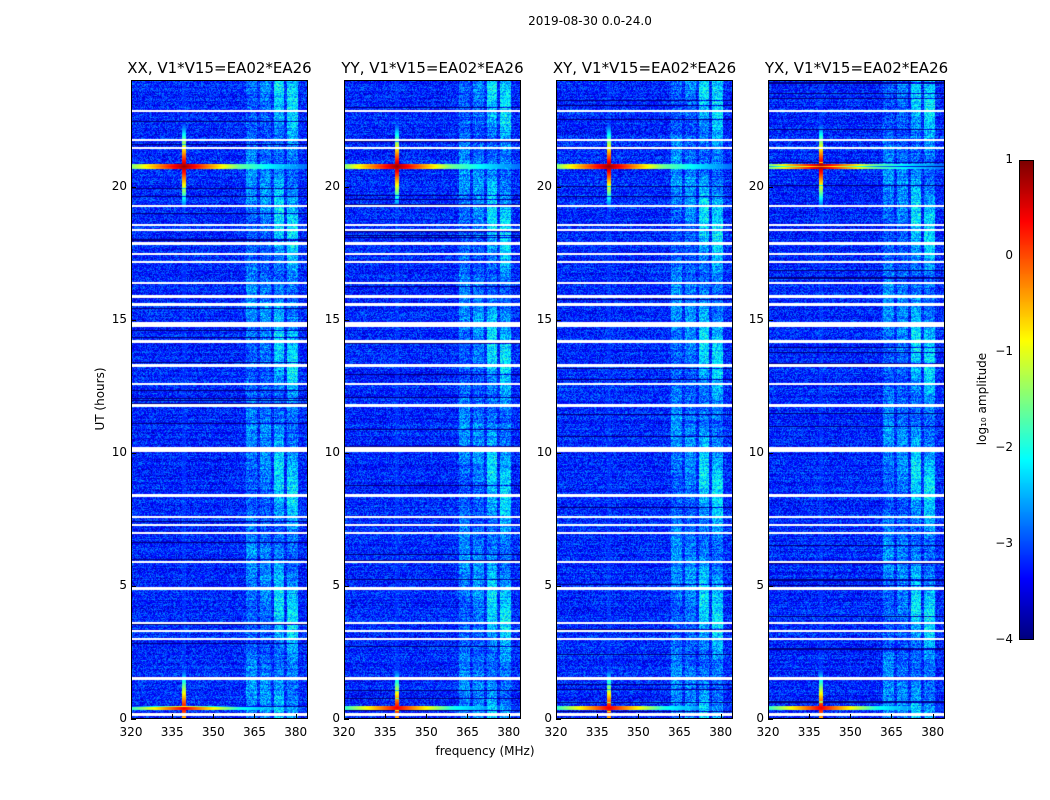 The image size is (1050, 800). What do you see at coordinates (1004, 543) in the screenshot?
I see `colorbar-tick-label: −3` at bounding box center [1004, 543].